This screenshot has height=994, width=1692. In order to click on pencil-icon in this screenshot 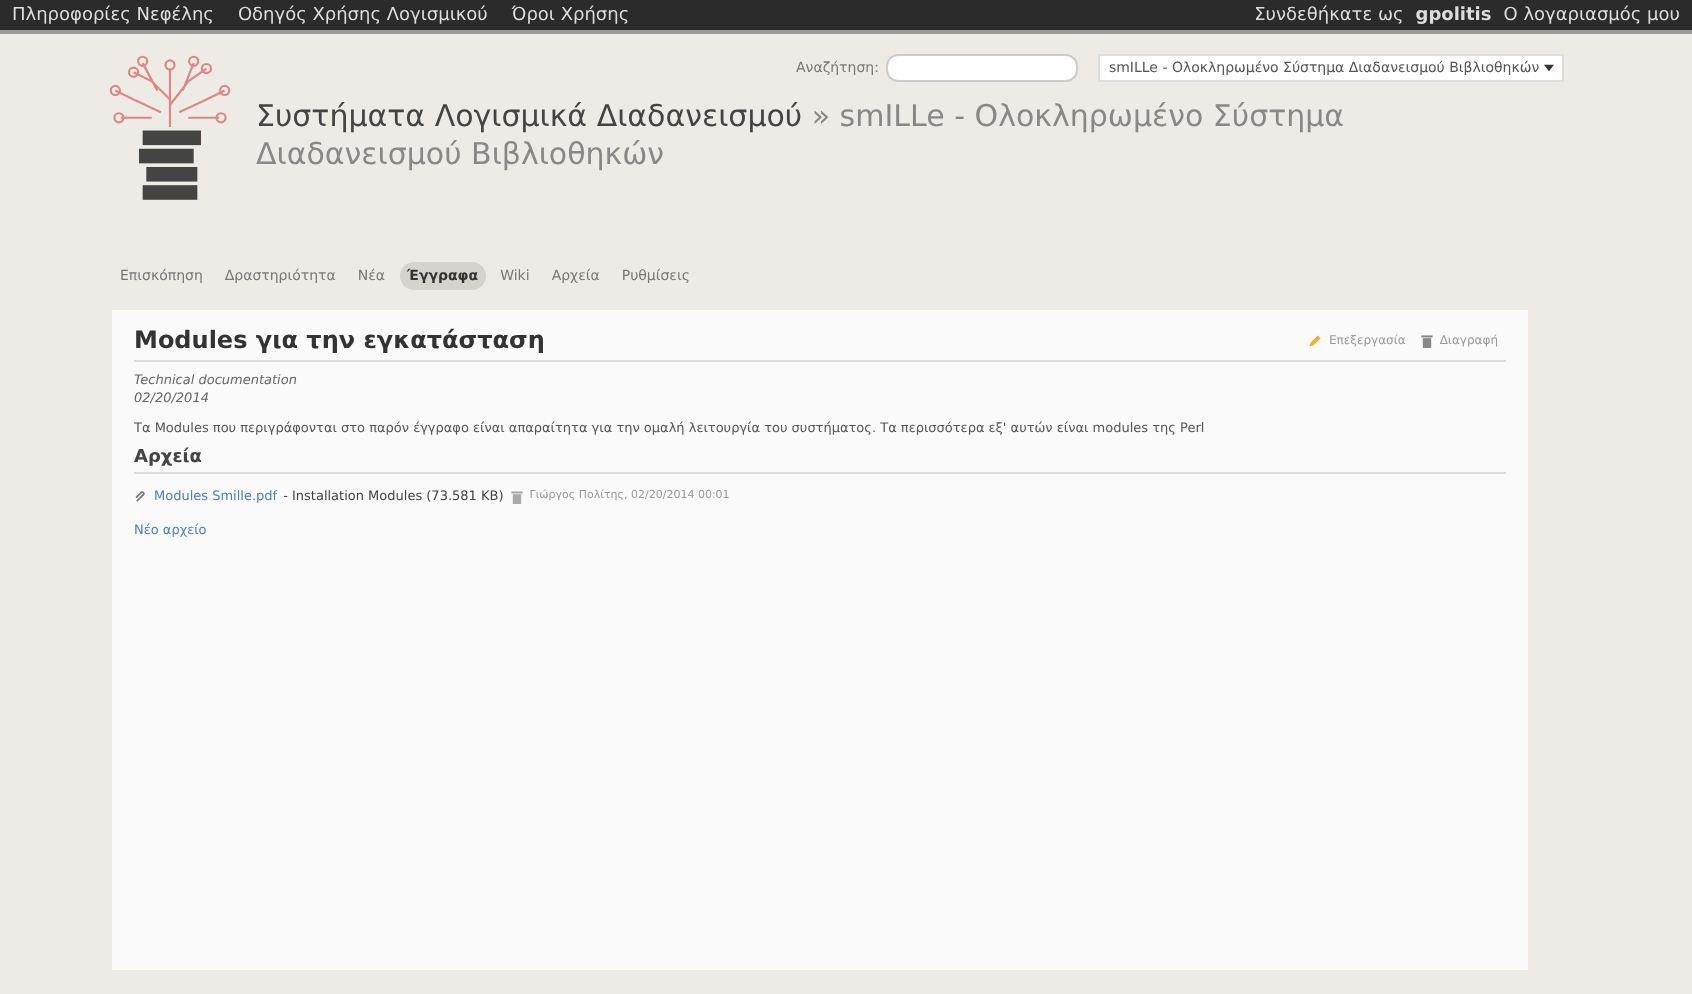, I will do `click(1315, 340)`.